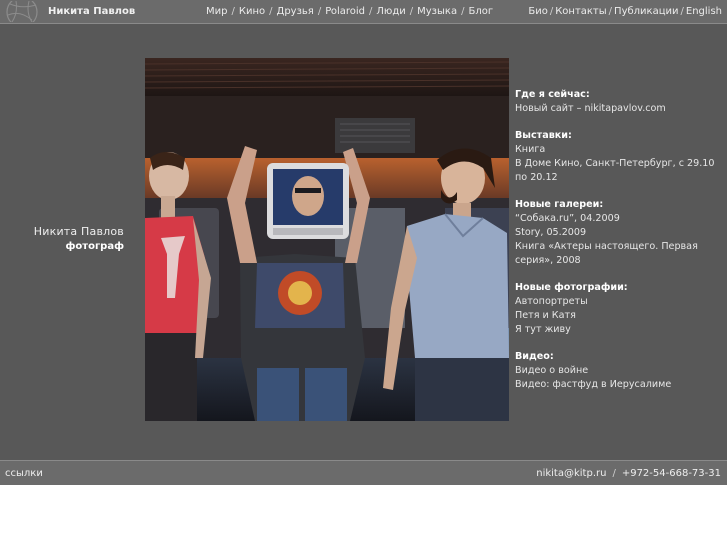 This screenshot has width=727, height=545. Describe the element at coordinates (571, 288) in the screenshot. I see `new-photos-heading: Новые фотографии:` at that location.